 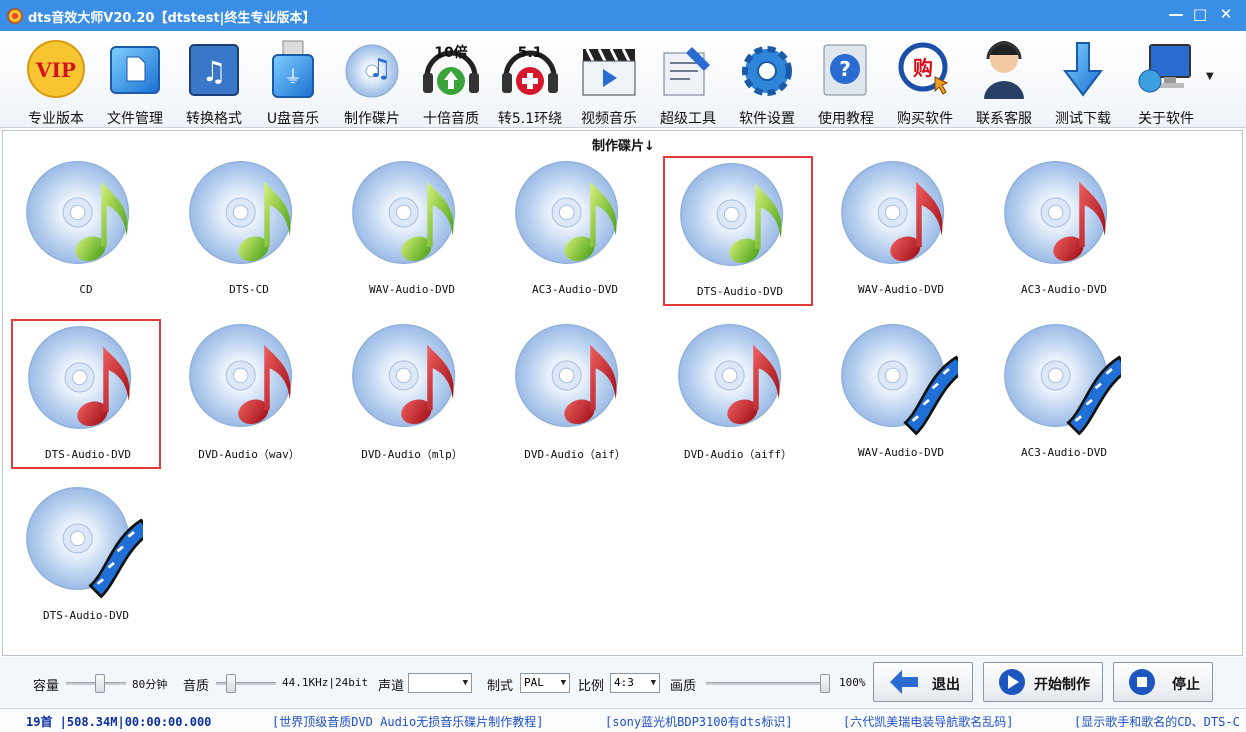 What do you see at coordinates (293, 119) in the screenshot?
I see `toolbar-label: U盘音乐` at bounding box center [293, 119].